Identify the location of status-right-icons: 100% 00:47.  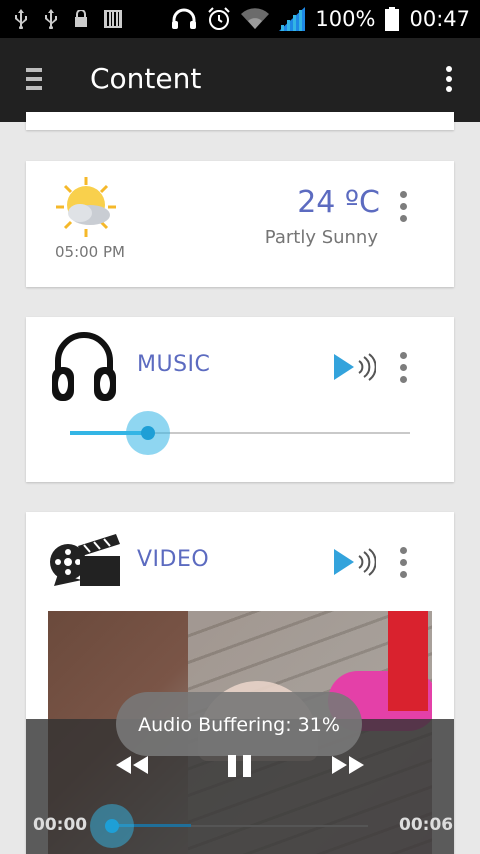
(320, 19).